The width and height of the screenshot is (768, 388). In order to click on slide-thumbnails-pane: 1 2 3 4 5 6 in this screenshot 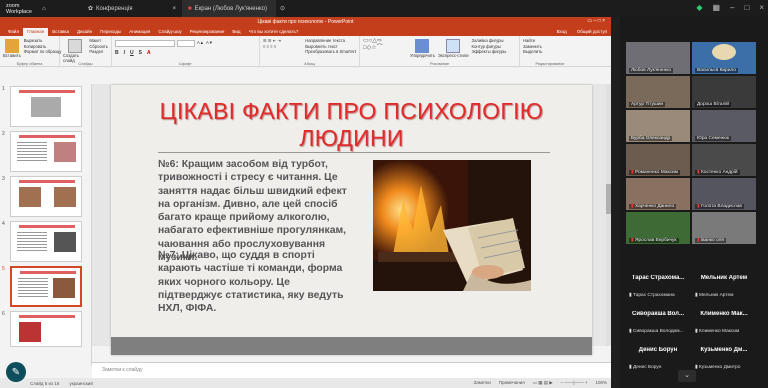, I will do `click(46, 225)`.